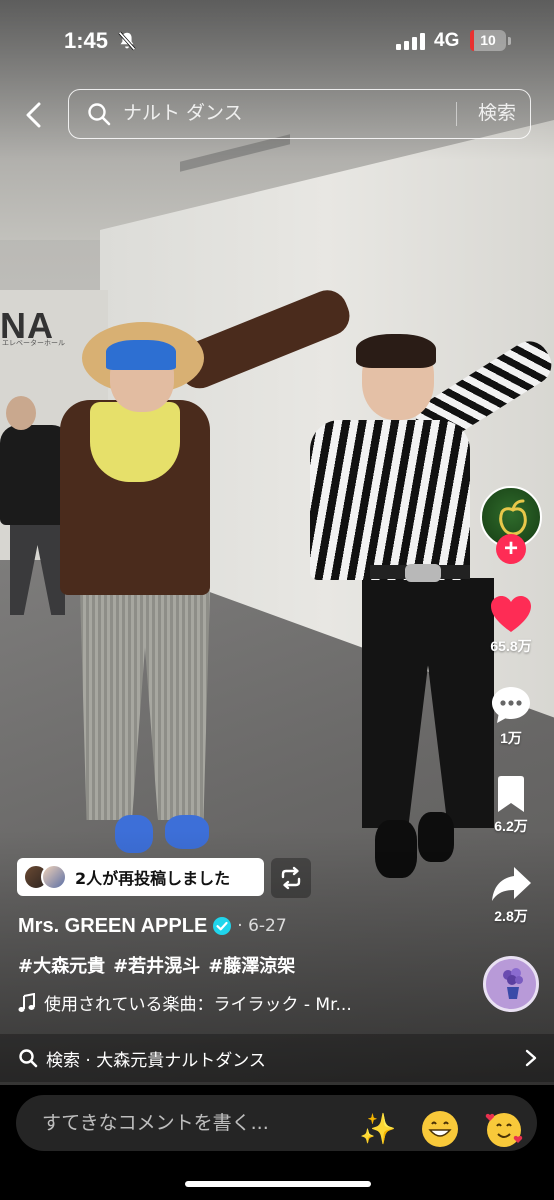 Image resolution: width=554 pixels, height=1200 pixels. I want to click on dancer-right-buckle, so click(423, 573).